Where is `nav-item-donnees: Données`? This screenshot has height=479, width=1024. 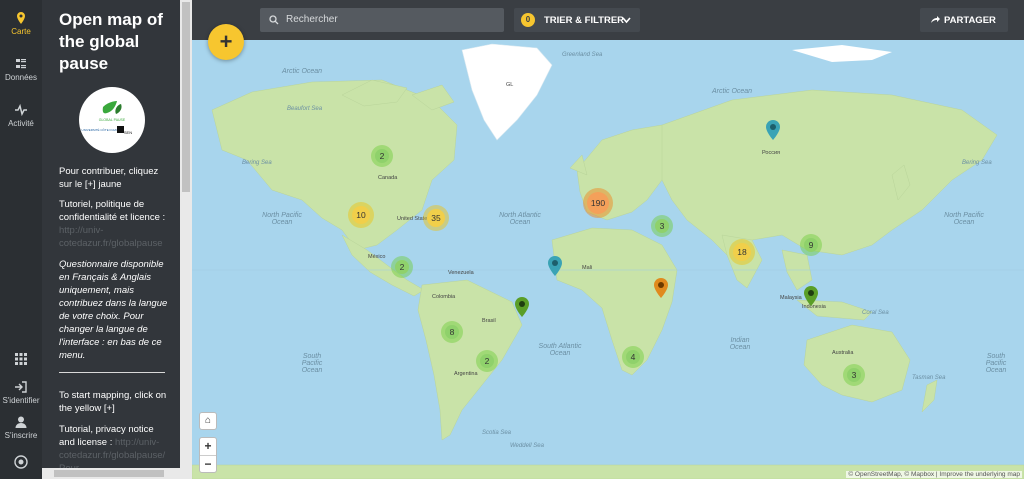
nav-item-donnees: Données is located at coordinates (21, 69).